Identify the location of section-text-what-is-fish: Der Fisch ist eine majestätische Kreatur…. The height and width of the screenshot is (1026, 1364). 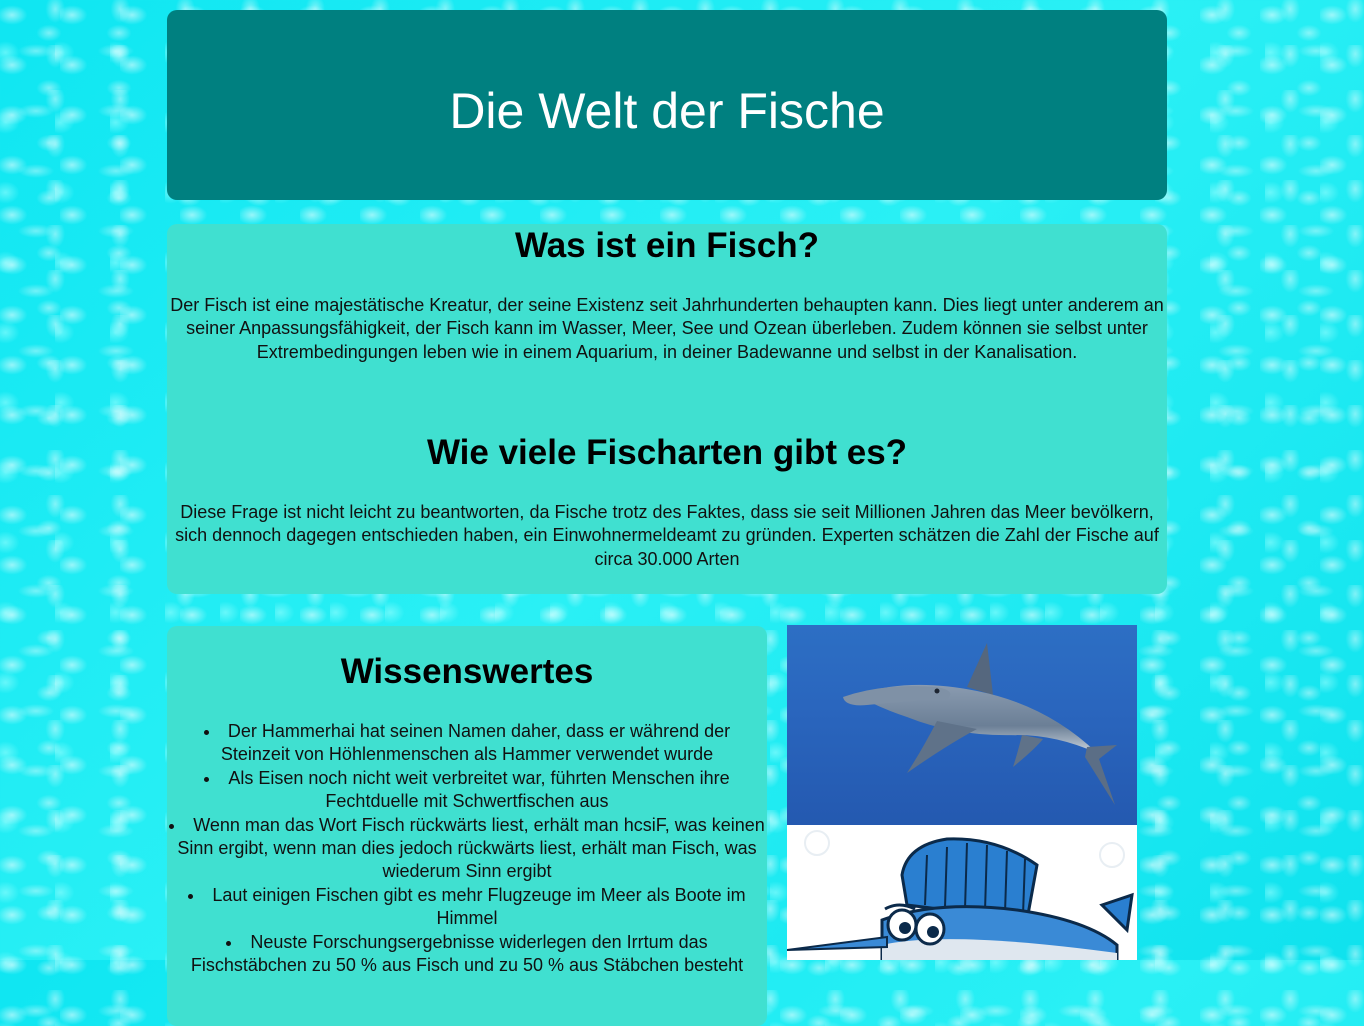
(667, 328).